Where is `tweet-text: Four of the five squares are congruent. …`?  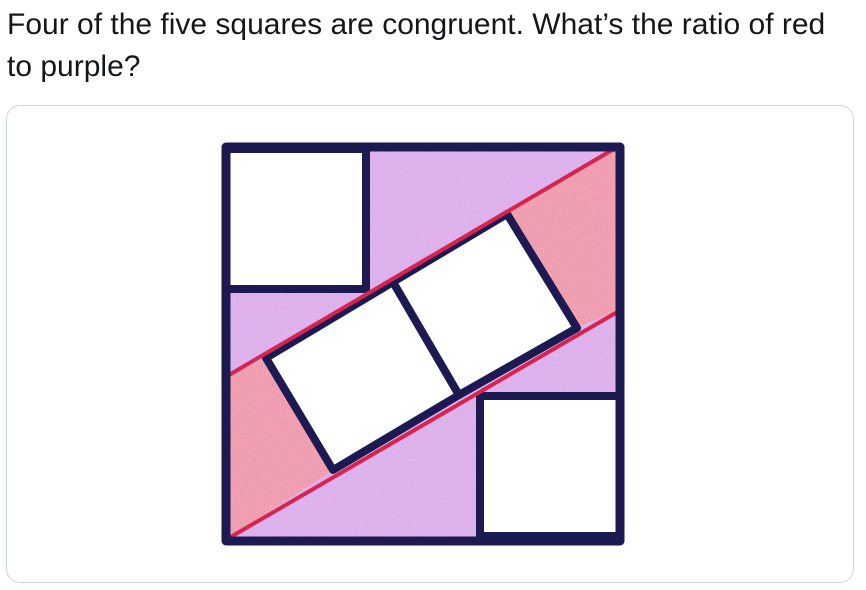 tweet-text: Four of the five squares are congruent. … is located at coordinates (416, 45).